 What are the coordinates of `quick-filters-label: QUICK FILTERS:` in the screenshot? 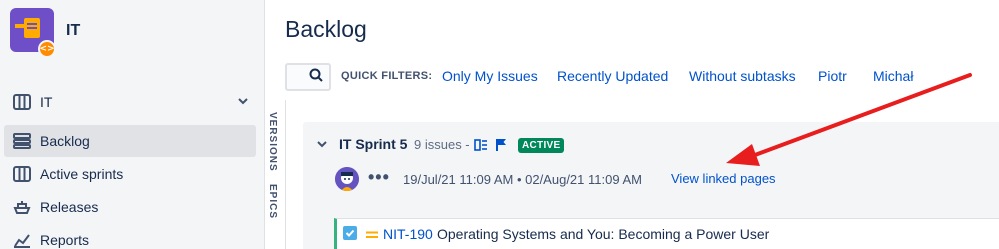 It's located at (387, 76).